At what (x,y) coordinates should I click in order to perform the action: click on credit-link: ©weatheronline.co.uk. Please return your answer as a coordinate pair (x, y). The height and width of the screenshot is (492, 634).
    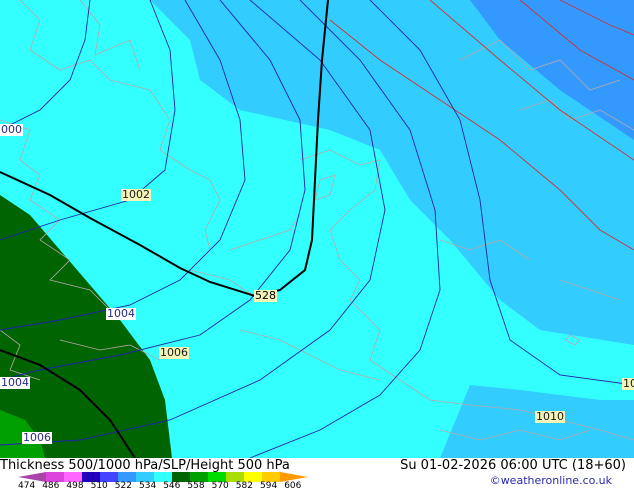
    Looking at the image, I should click on (551, 481).